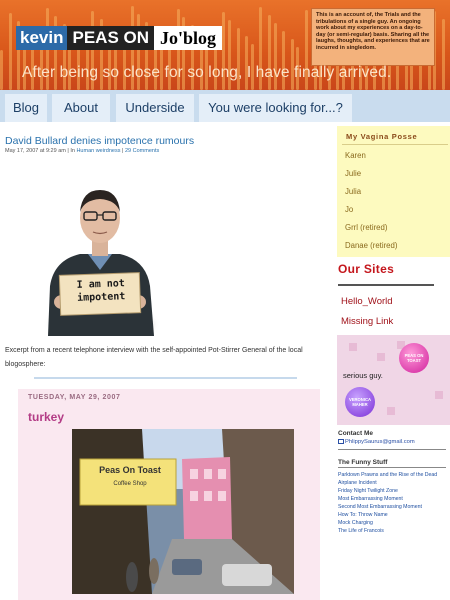 The width and height of the screenshot is (450, 600). Describe the element at coordinates (101, 263) in the screenshot. I see `post-photo` at that location.